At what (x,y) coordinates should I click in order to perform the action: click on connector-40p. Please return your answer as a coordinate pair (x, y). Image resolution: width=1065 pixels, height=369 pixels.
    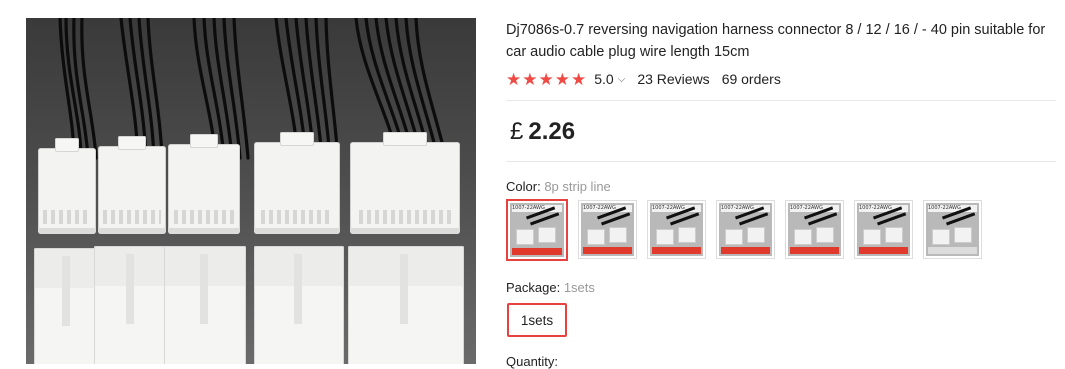
    Looking at the image, I should click on (405, 183).